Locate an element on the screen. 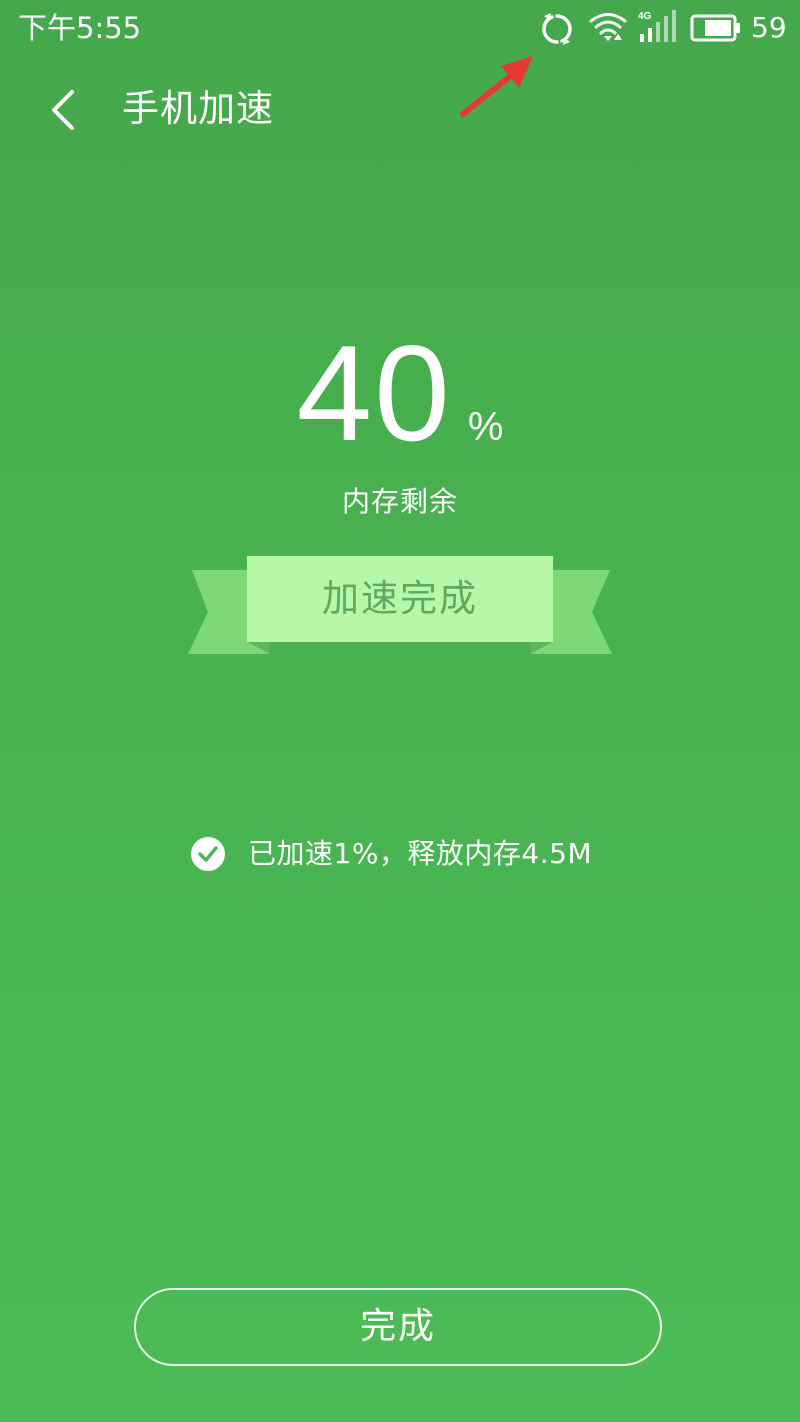 The image size is (800, 1422). page-title: 手机加速 is located at coordinates (198, 108).